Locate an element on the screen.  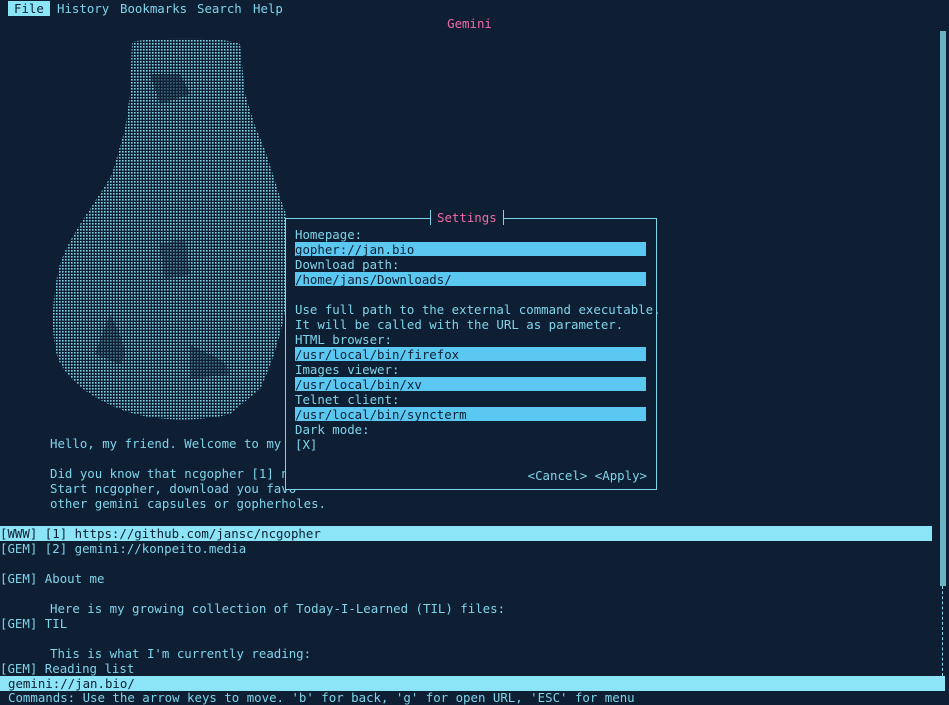
start-text: Start ncgopher, download you favo is located at coordinates (173, 488).